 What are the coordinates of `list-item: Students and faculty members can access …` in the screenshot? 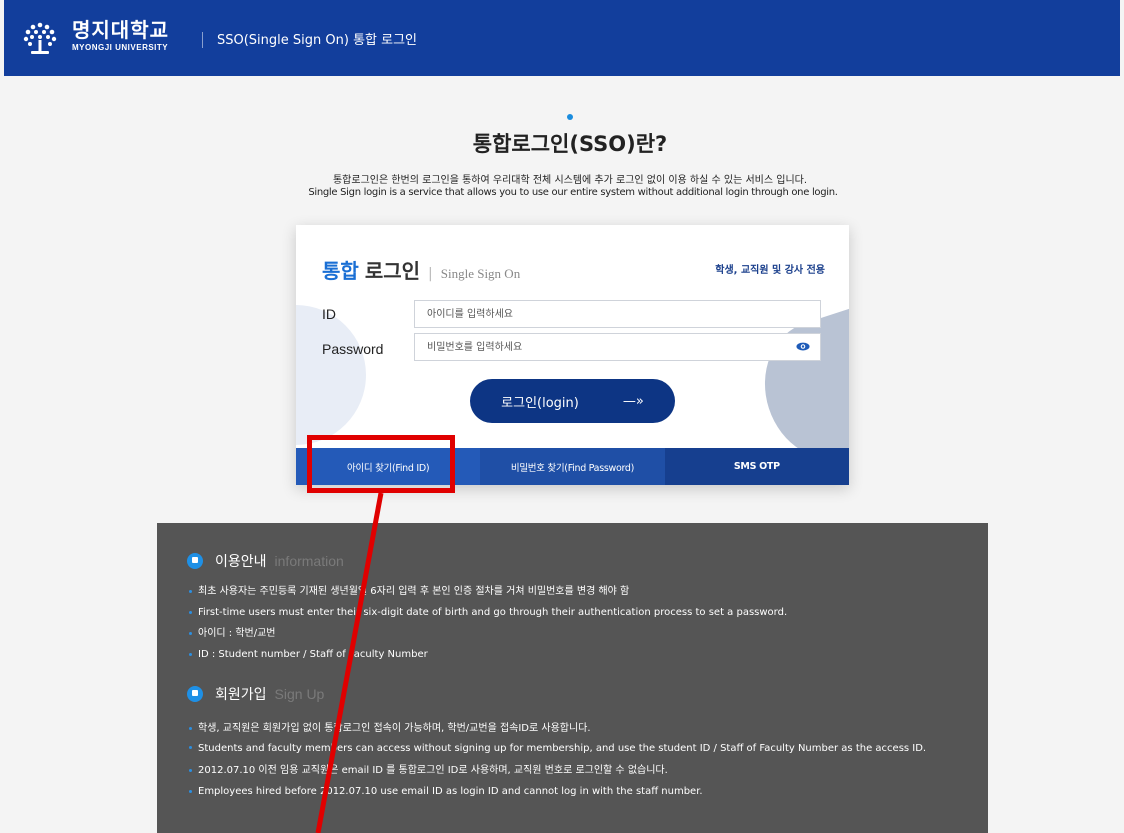 It's located at (579, 749).